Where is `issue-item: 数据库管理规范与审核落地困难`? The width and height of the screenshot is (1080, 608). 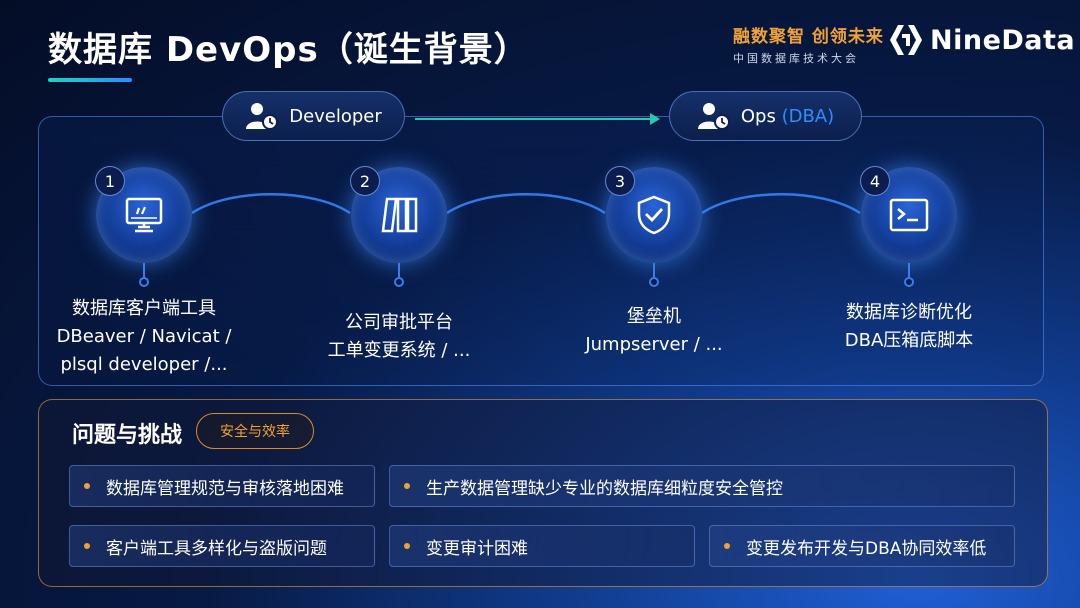 issue-item: 数据库管理规范与审核落地困难 is located at coordinates (222, 486).